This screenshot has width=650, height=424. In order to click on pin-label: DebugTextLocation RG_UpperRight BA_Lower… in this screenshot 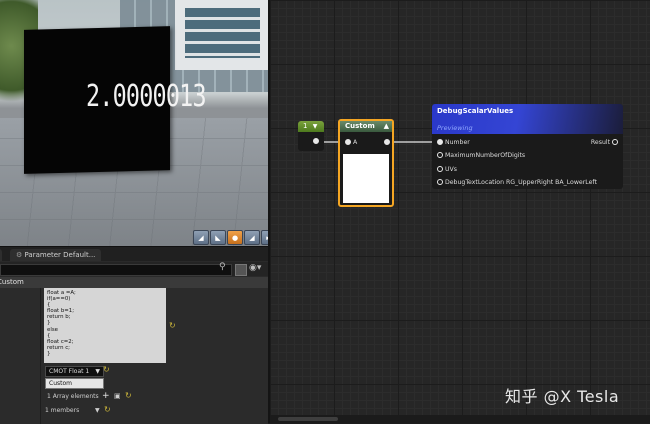, I will do `click(520, 182)`.